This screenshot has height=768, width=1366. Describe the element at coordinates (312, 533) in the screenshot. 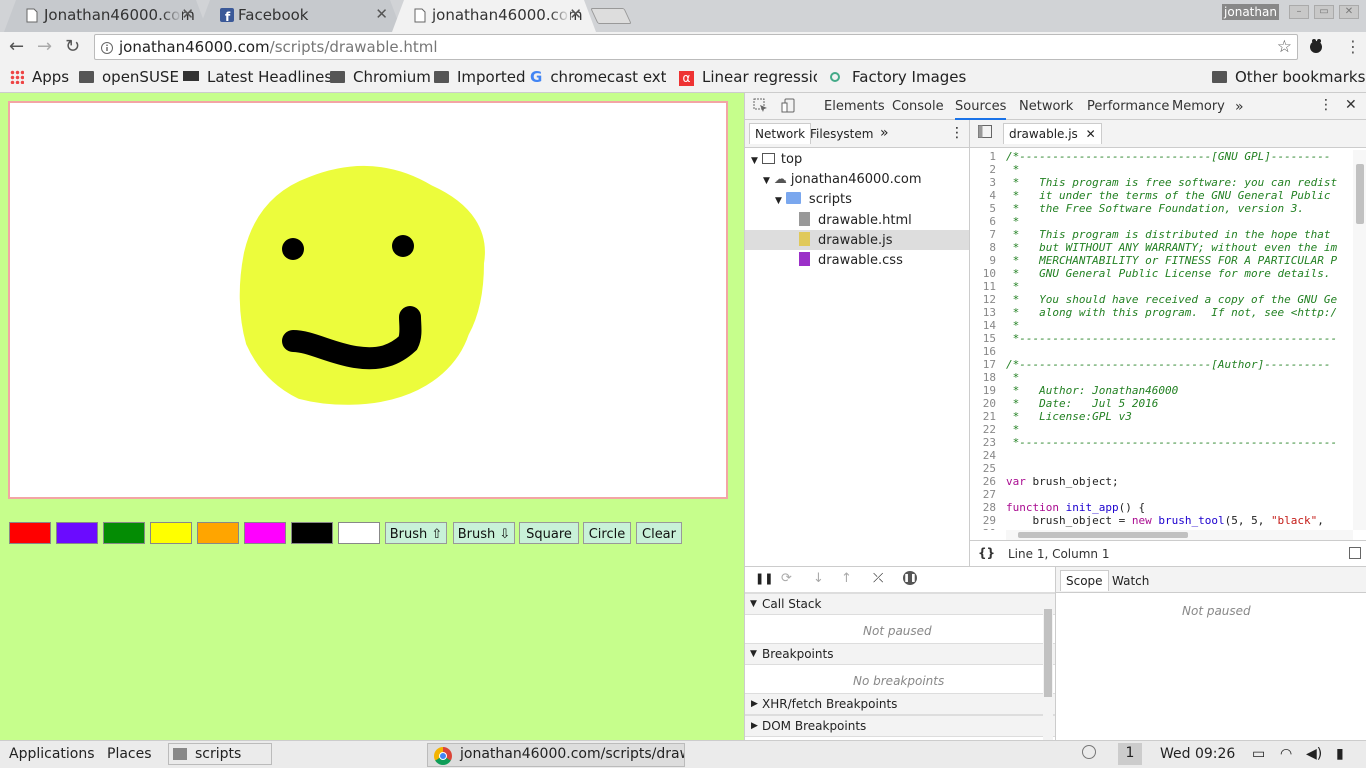

I see `color-swatch-black` at that location.